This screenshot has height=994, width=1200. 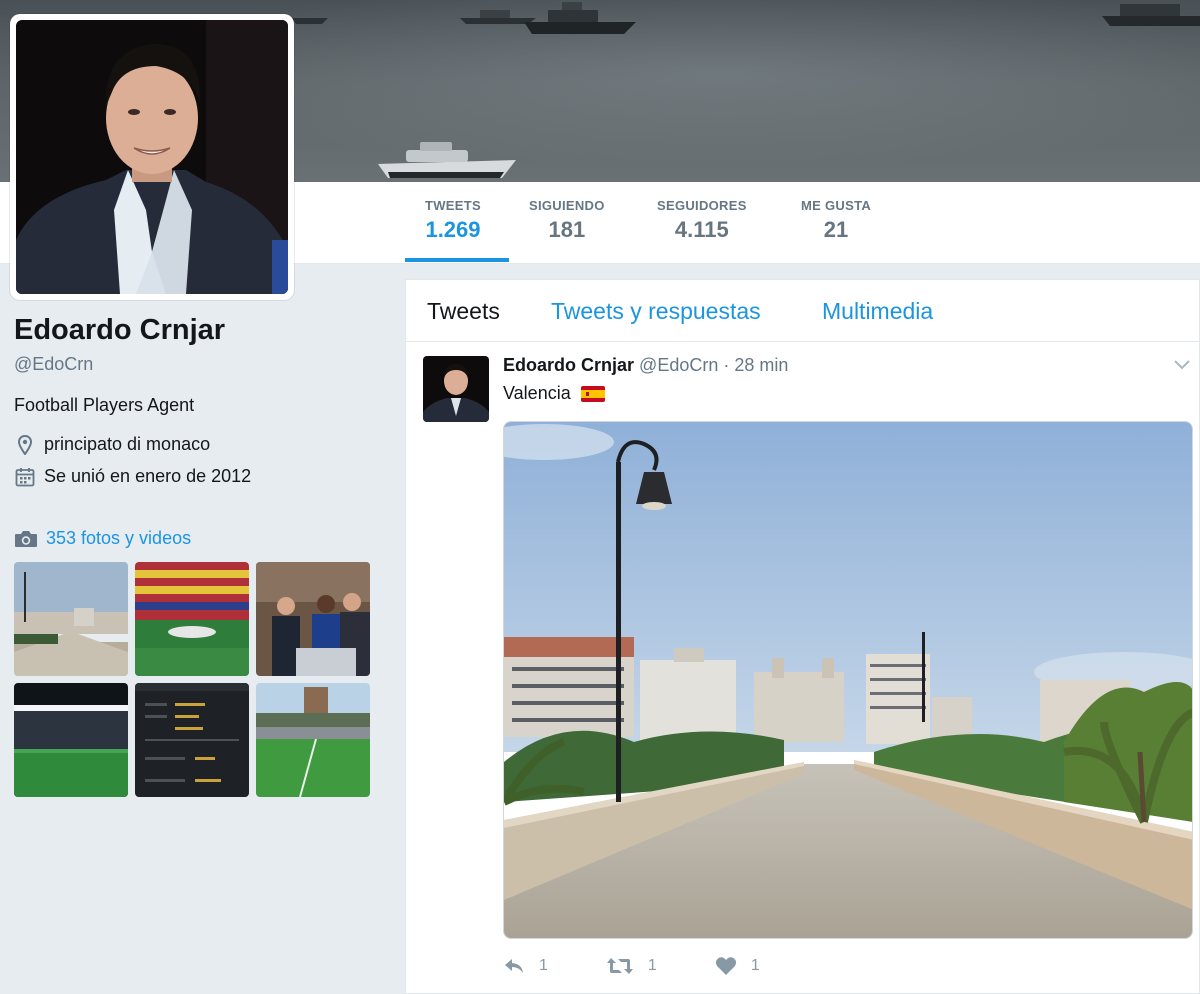 What do you see at coordinates (702, 205) in the screenshot?
I see `stat-followers-label: SEGUIDORES` at bounding box center [702, 205].